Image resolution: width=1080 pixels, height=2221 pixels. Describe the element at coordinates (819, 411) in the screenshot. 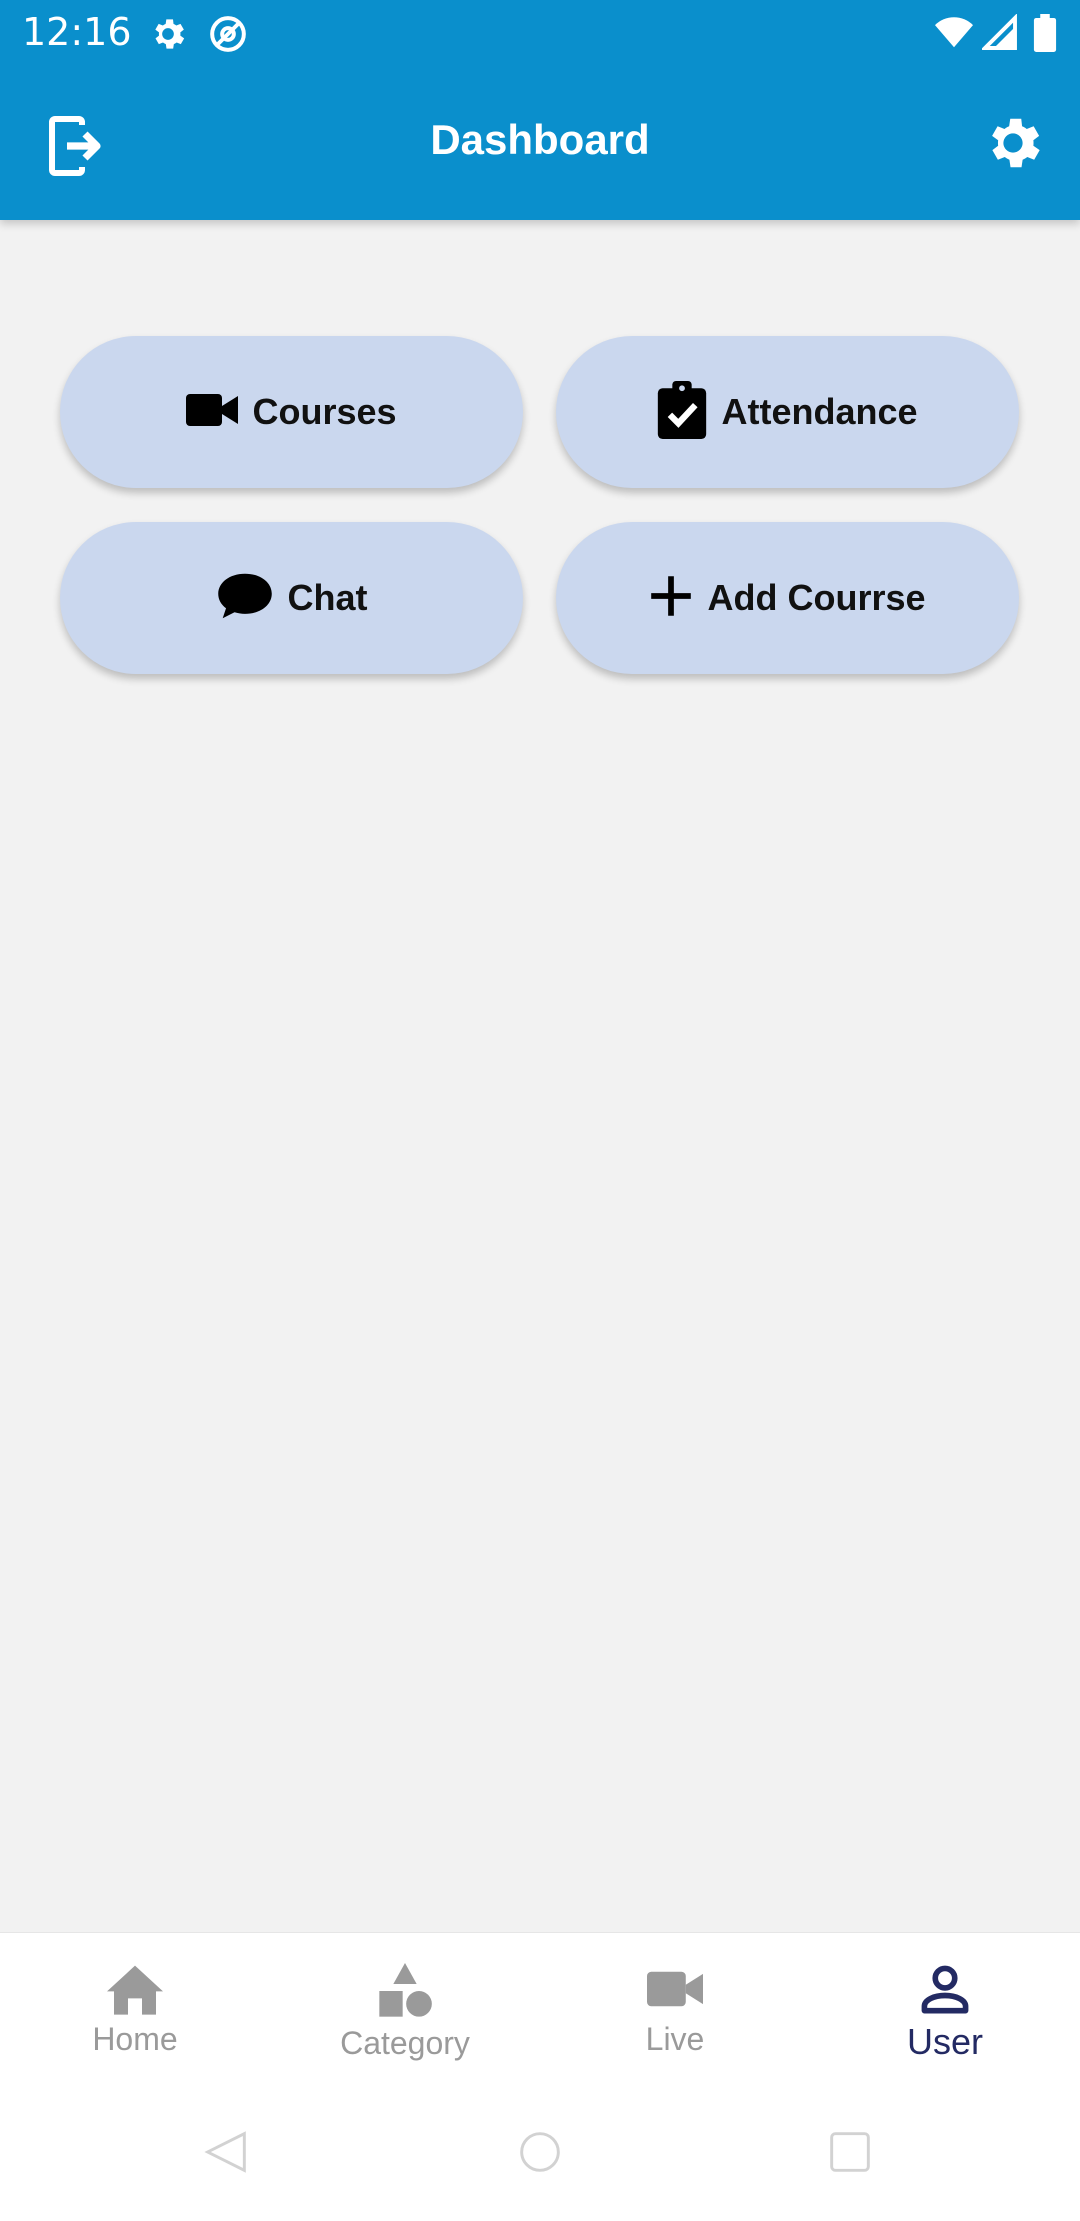

I see `attendance-label: Attendance` at that location.